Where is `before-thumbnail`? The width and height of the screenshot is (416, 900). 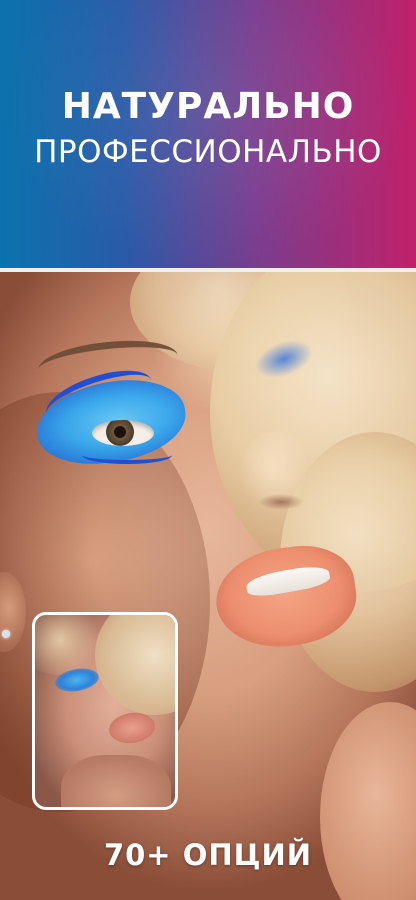 before-thumbnail is located at coordinates (105, 711).